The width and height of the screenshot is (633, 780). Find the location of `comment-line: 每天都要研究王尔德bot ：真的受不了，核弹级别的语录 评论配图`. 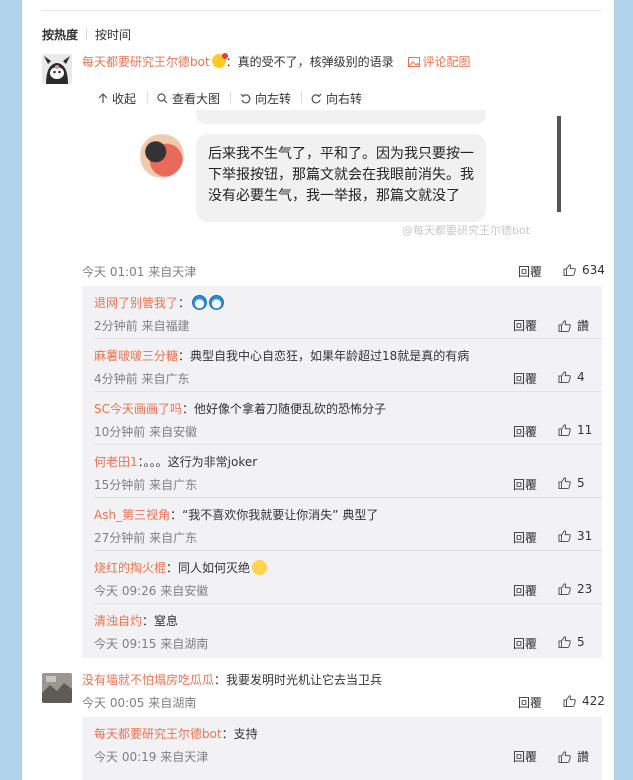

comment-line: 每天都要研究王尔德bot ：真的受不了，核弹级别的语录 评论配图 is located at coordinates (276, 61).